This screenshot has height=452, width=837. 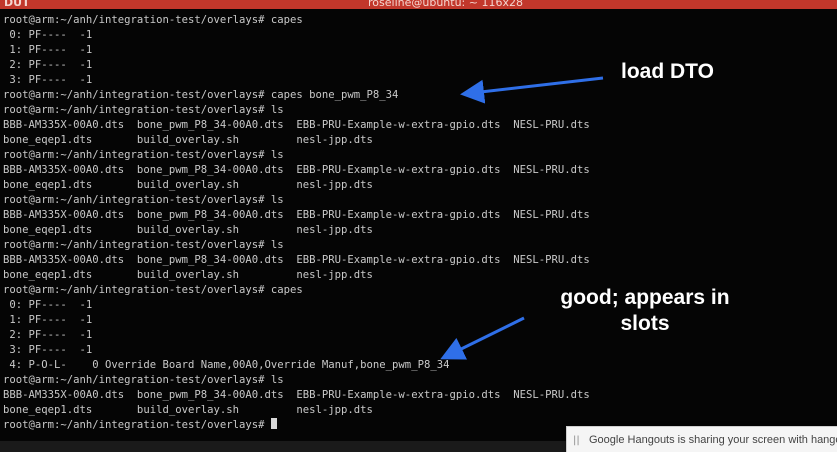 What do you see at coordinates (667, 71) in the screenshot?
I see `annotation-load-dto: load DTO` at bounding box center [667, 71].